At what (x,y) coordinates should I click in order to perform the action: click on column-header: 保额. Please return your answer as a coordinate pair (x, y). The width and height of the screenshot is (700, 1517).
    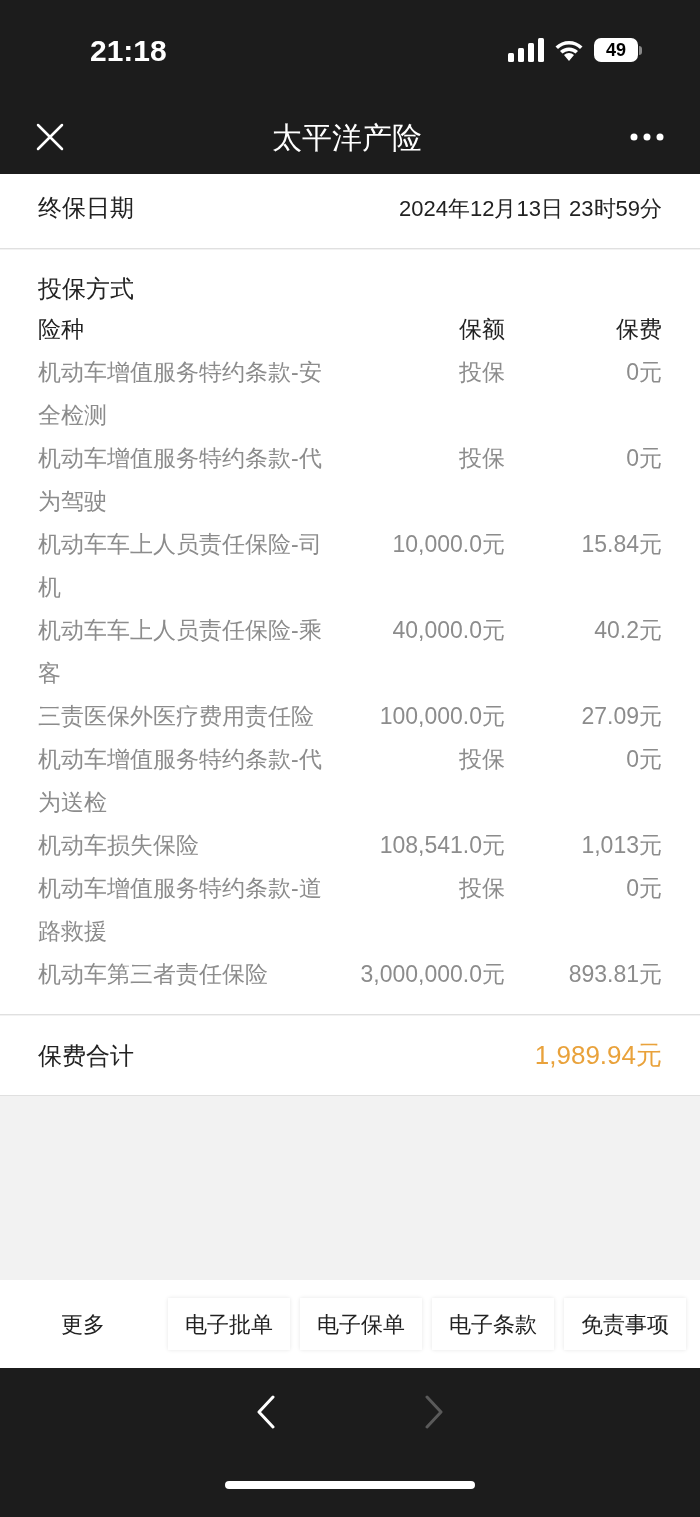
    Looking at the image, I should click on (481, 329).